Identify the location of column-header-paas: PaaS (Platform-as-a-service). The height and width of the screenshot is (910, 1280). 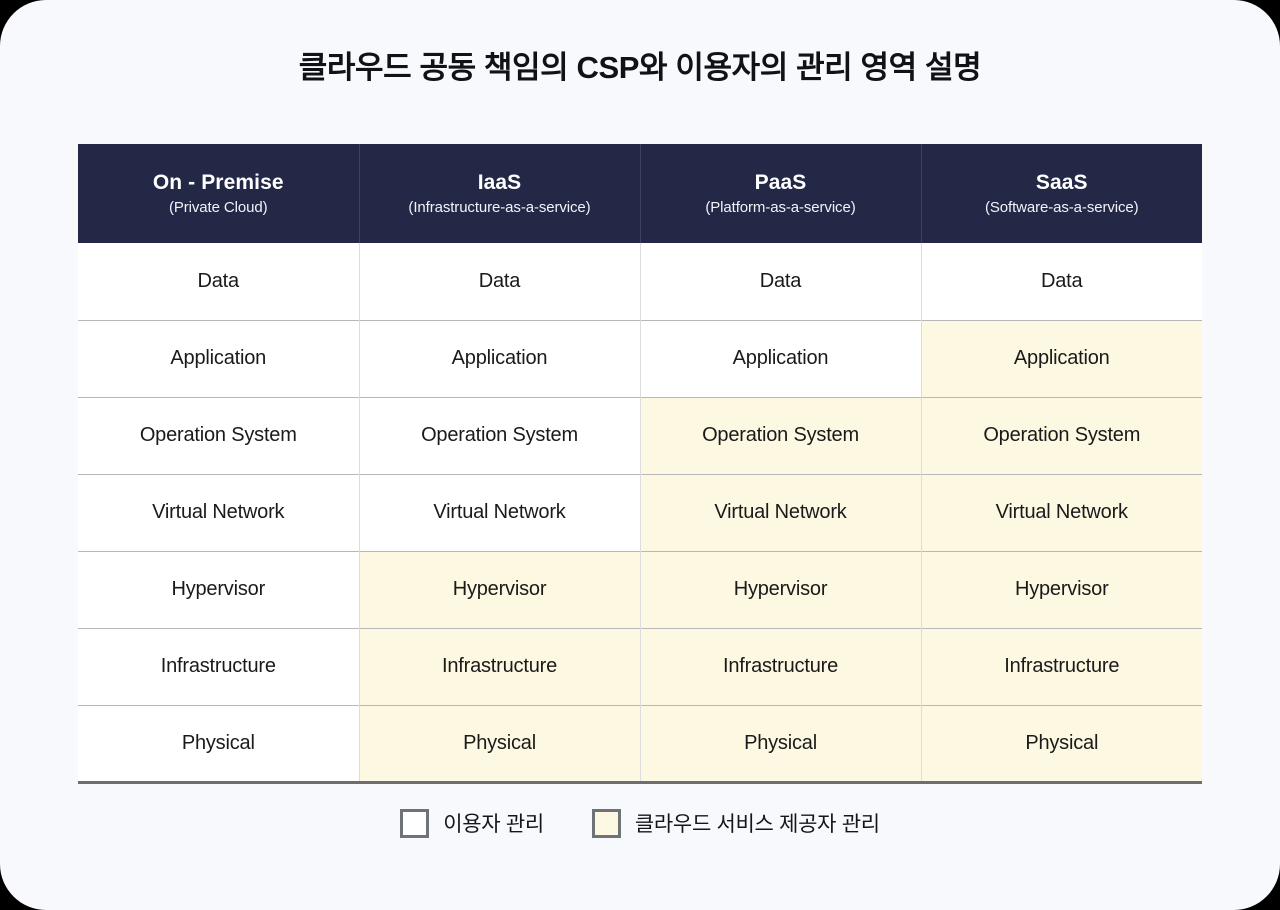
(781, 193).